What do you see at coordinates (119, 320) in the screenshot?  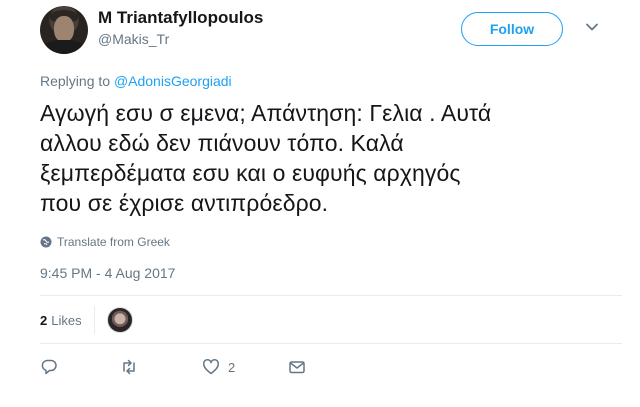 I see `liker-avatar` at bounding box center [119, 320].